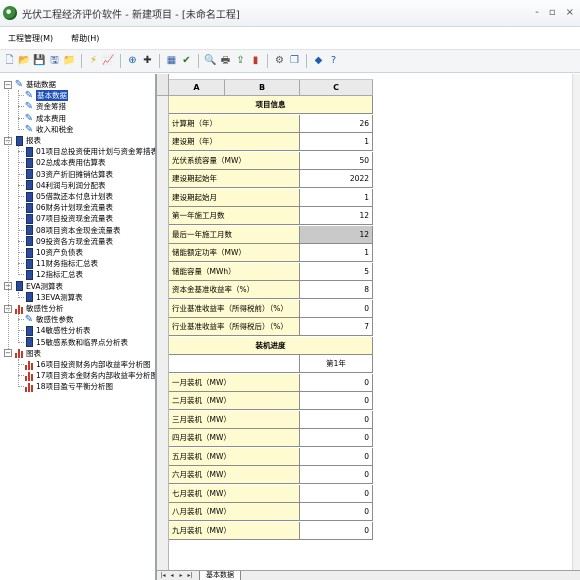  I want to click on parameter-value-input: 50, so click(336, 160).